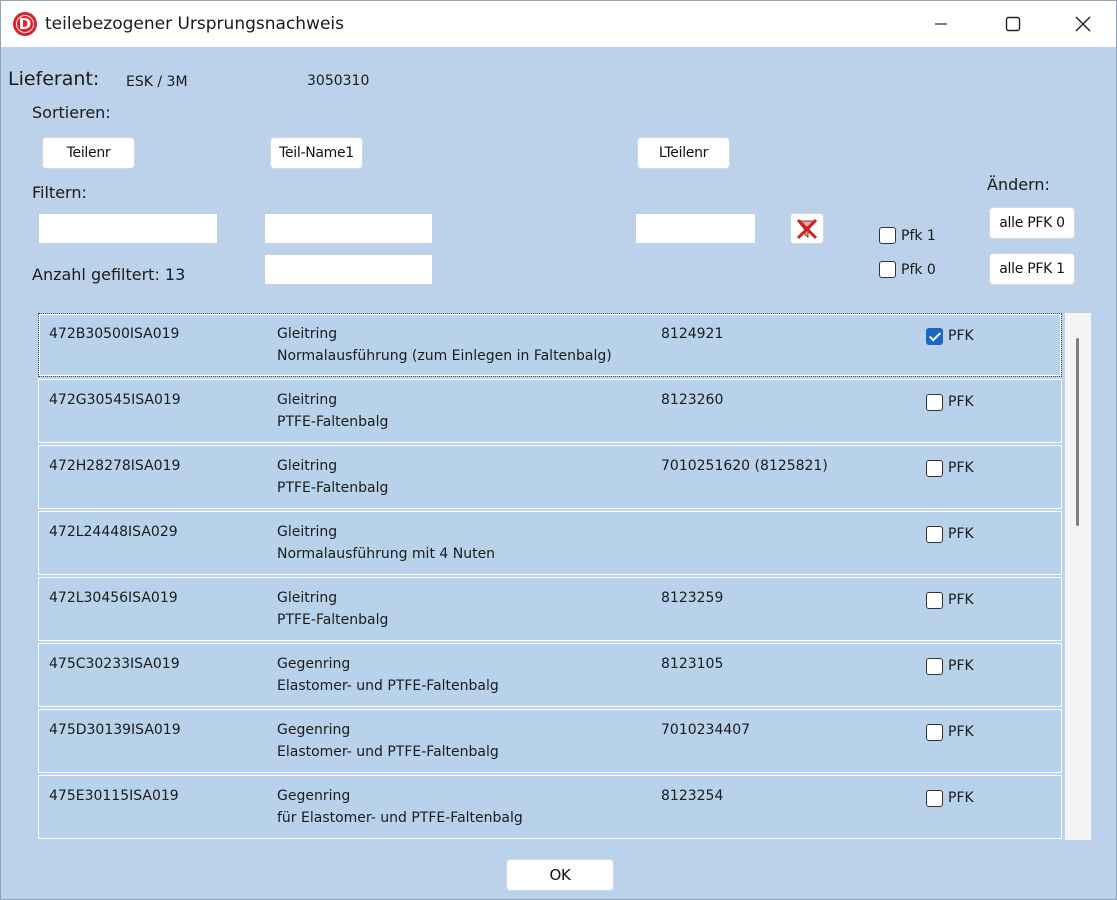 Image resolution: width=1117 pixels, height=900 pixels. Describe the element at coordinates (195, 24) in the screenshot. I see `window-title: teilebezogener Ursprungsnachweis` at that location.